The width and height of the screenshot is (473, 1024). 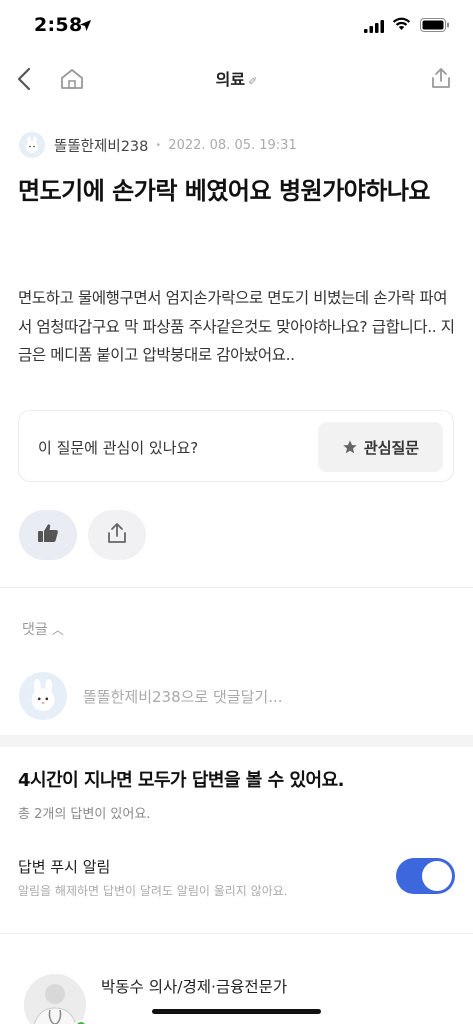 I want to click on expert-avatar, so click(x=55, y=999).